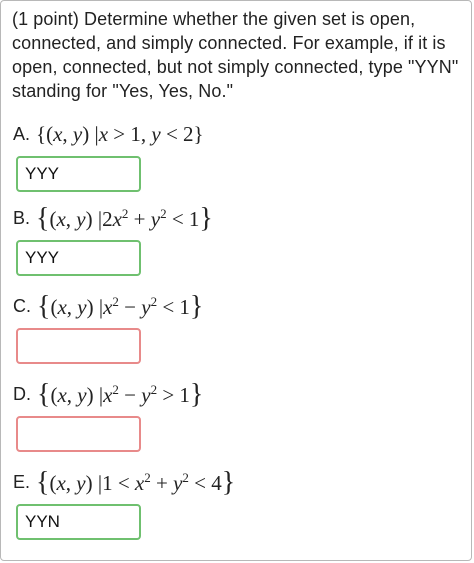 This screenshot has height=563, width=474. Describe the element at coordinates (120, 133) in the screenshot. I see `set-expression-a: {(x, y) |x > 1, y < 2}` at that location.